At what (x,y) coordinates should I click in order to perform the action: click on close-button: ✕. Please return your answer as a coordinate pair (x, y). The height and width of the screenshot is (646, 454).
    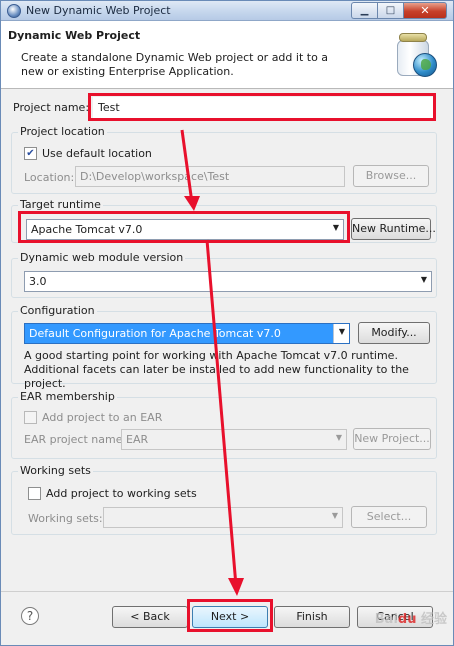
    Looking at the image, I should click on (425, 10).